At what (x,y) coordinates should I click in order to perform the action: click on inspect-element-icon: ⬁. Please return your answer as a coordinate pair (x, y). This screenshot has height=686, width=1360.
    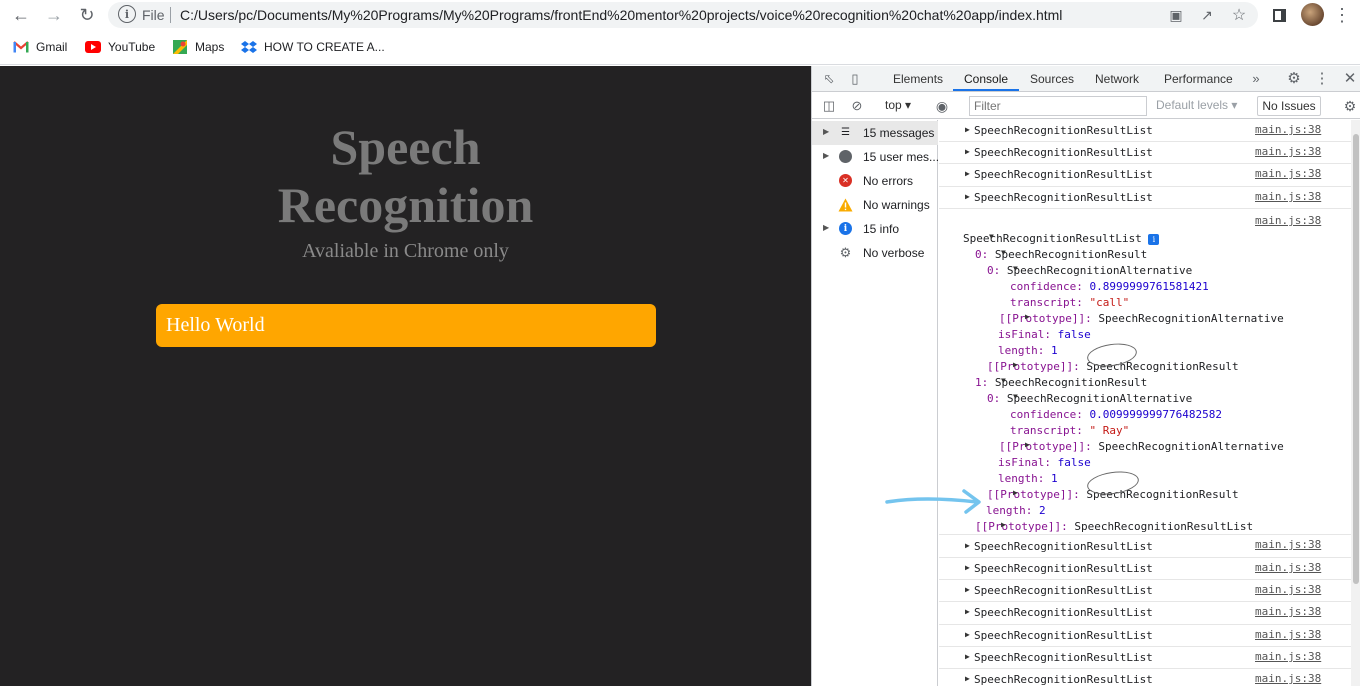
    Looking at the image, I should click on (829, 79).